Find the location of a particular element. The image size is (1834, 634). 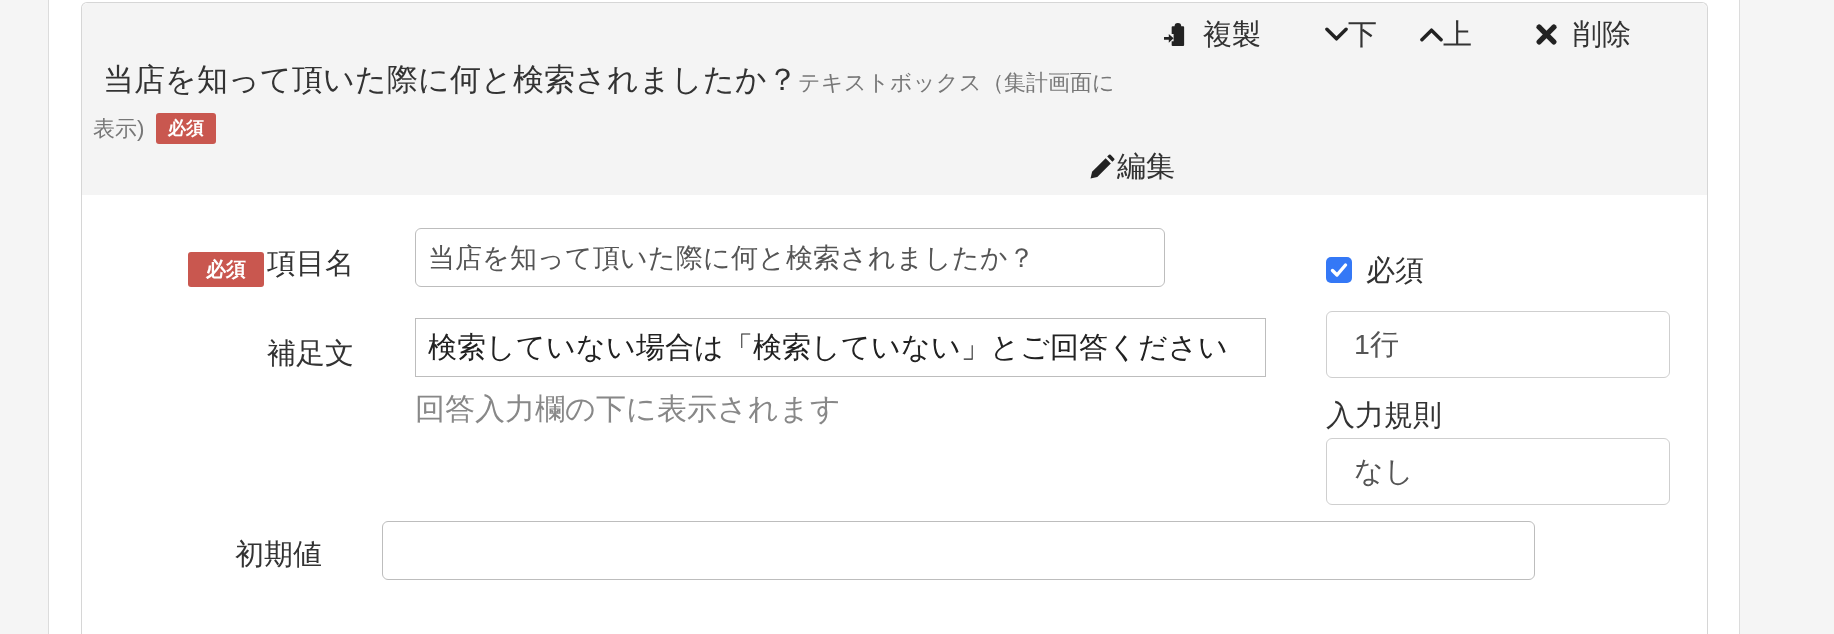

chevron-down-icon is located at coordinates (1336, 34).